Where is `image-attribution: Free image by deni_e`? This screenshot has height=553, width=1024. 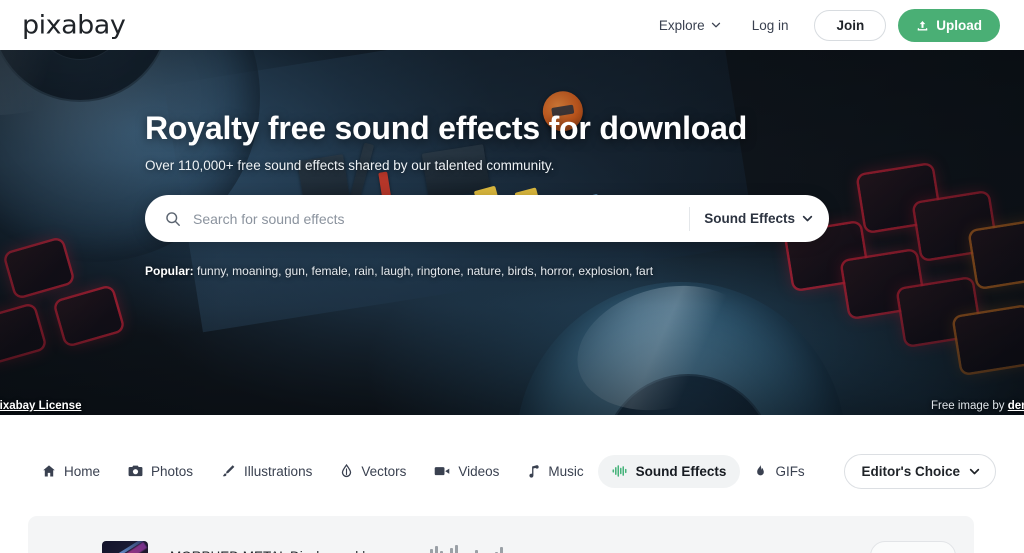 image-attribution: Free image by deni_e is located at coordinates (977, 406).